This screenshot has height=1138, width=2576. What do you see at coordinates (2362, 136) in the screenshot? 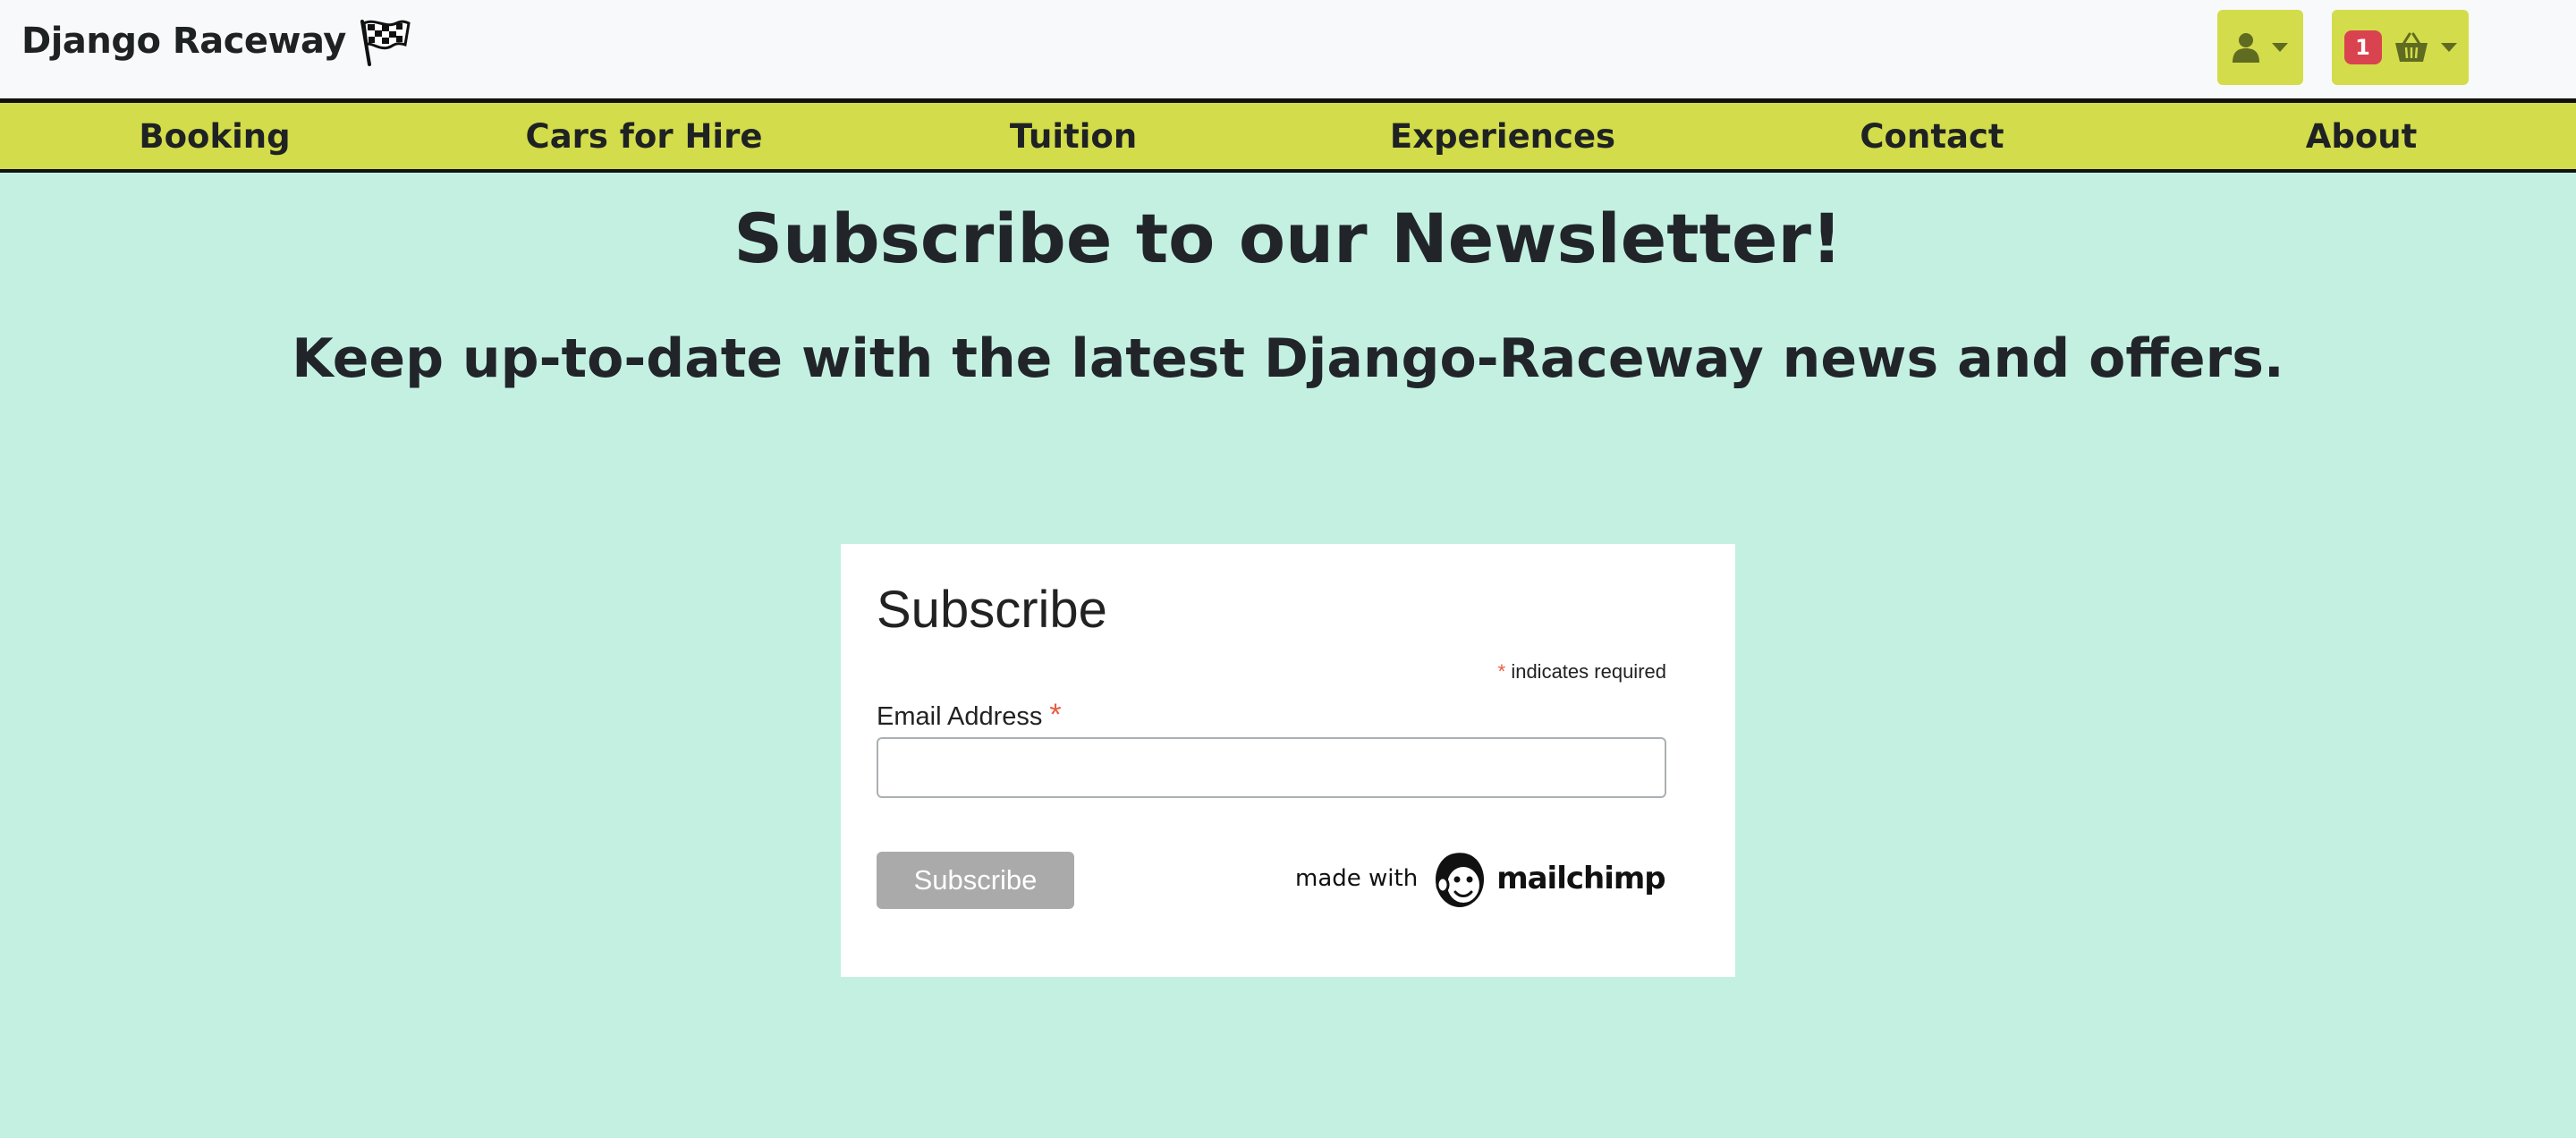
I see `nav-item-about: About` at bounding box center [2362, 136].